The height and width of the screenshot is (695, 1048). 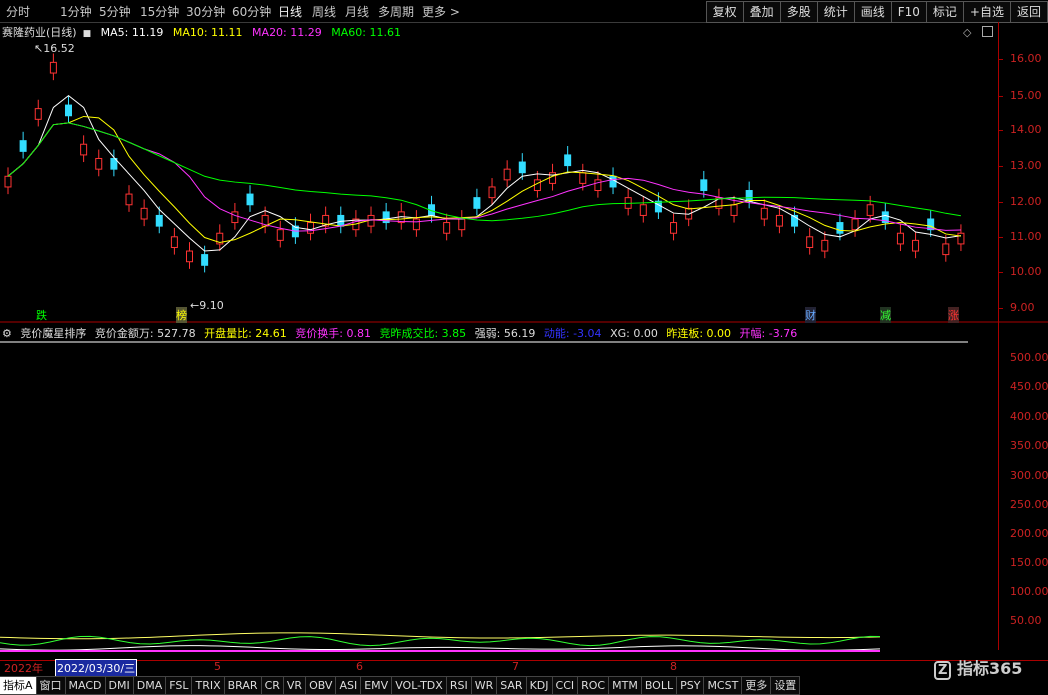 I want to click on marker-jian: 减, so click(x=885, y=315).